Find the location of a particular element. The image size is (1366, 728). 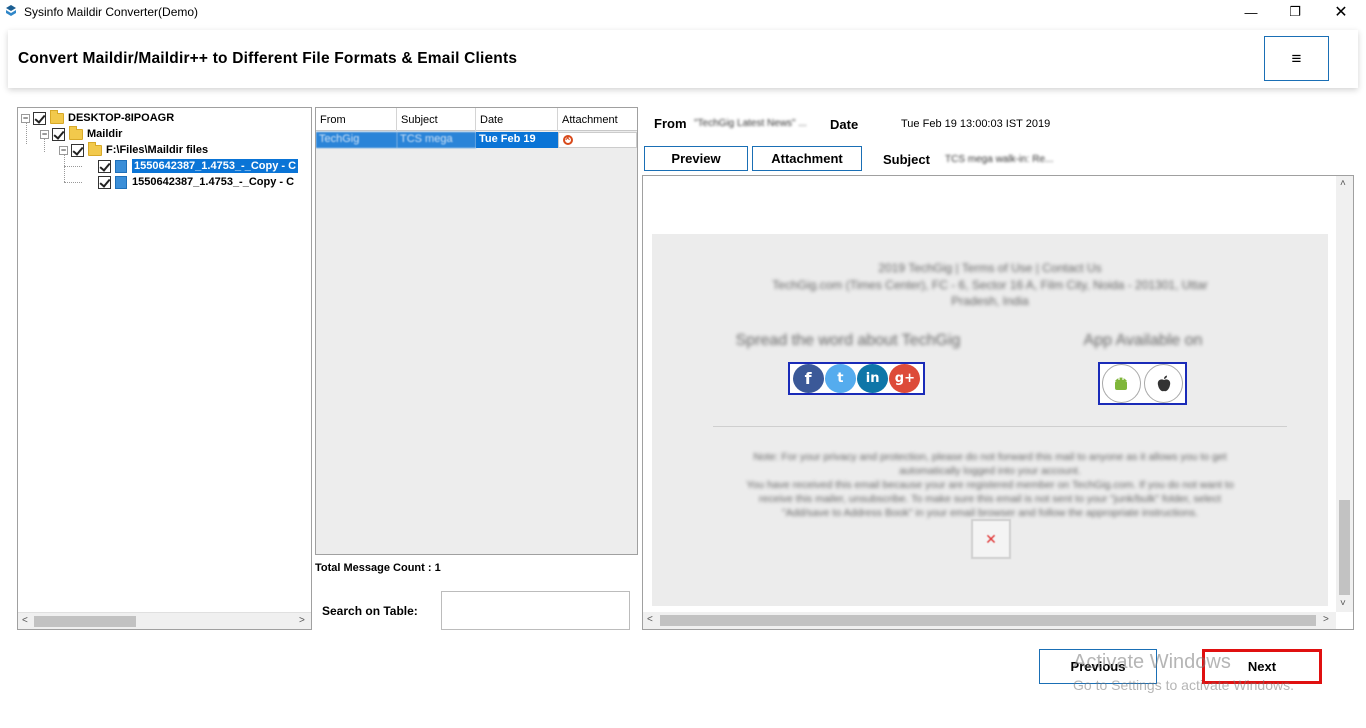

search-label: Search on Table: is located at coordinates (370, 611).